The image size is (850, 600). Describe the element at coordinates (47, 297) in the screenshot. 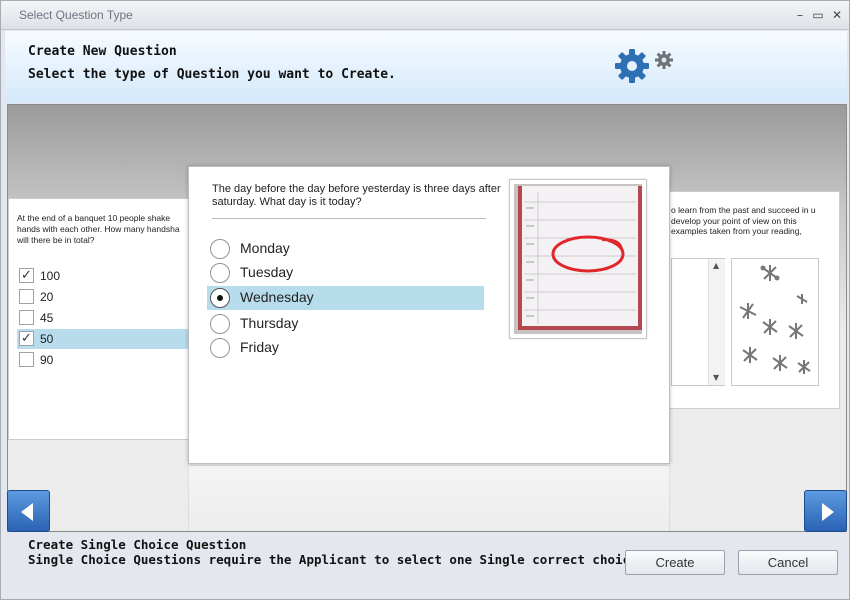

I see `left-option-label: 20` at that location.